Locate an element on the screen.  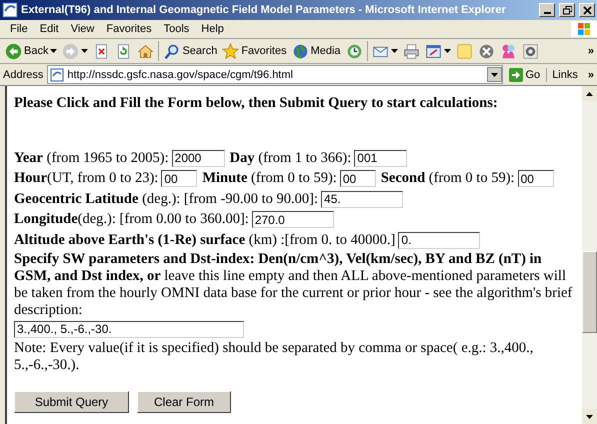
menu-item: Edit is located at coordinates (49, 29).